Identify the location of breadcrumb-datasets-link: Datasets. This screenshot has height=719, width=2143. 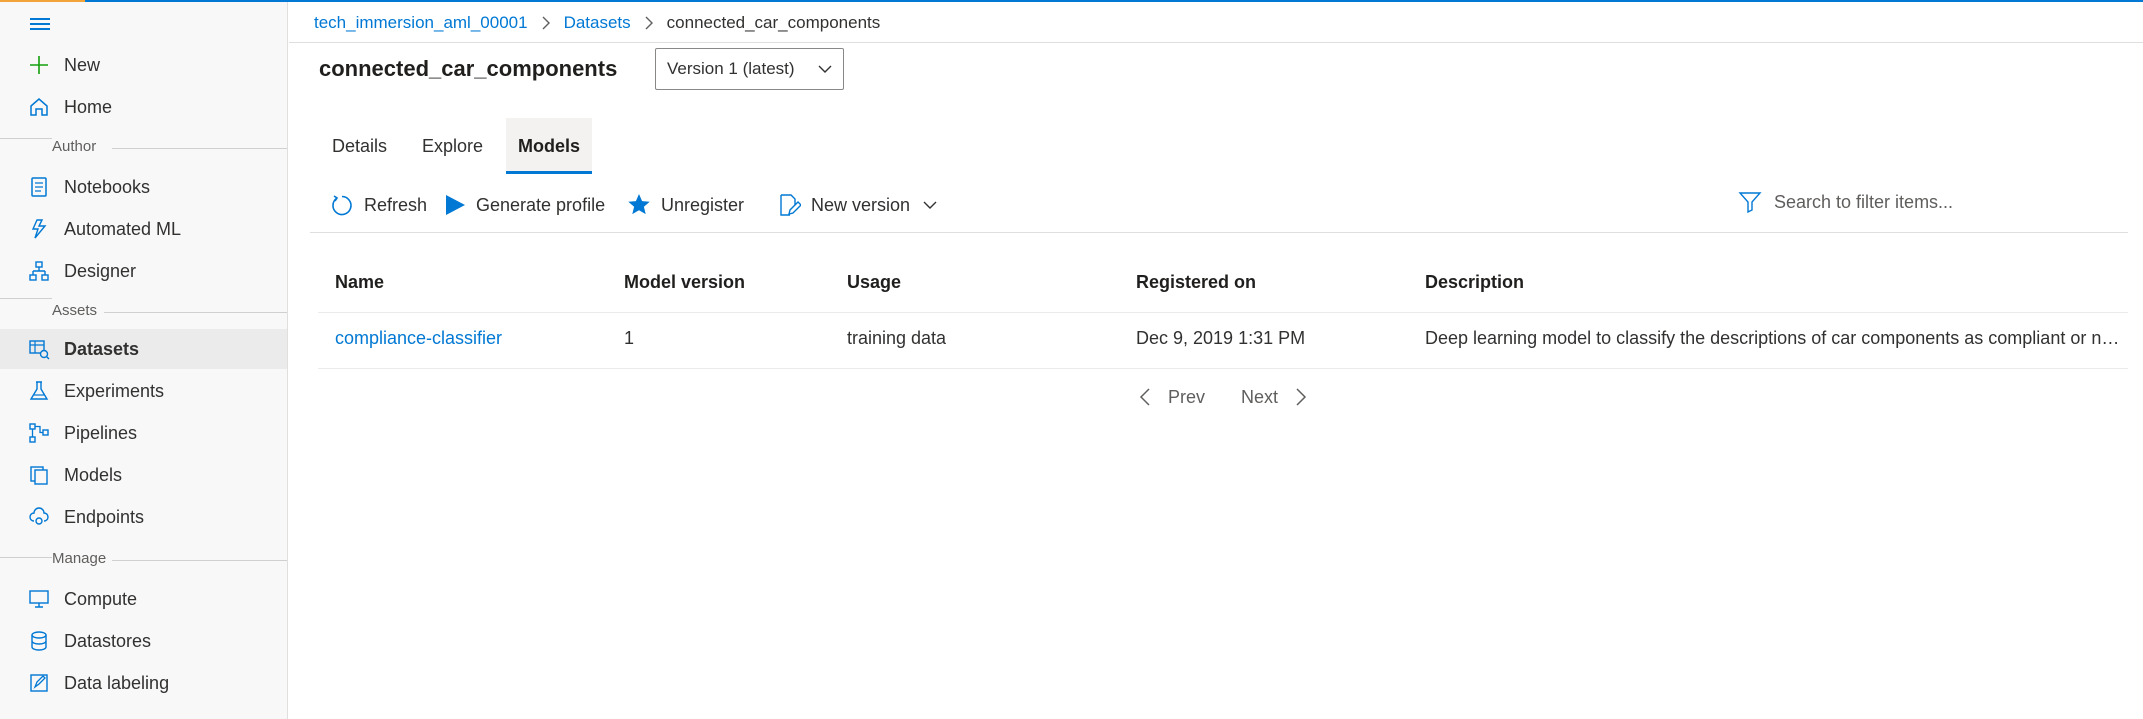
(597, 23).